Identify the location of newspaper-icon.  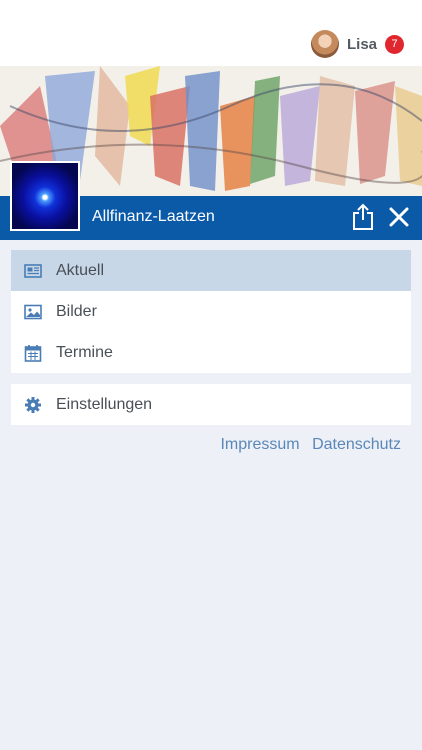
(33, 270).